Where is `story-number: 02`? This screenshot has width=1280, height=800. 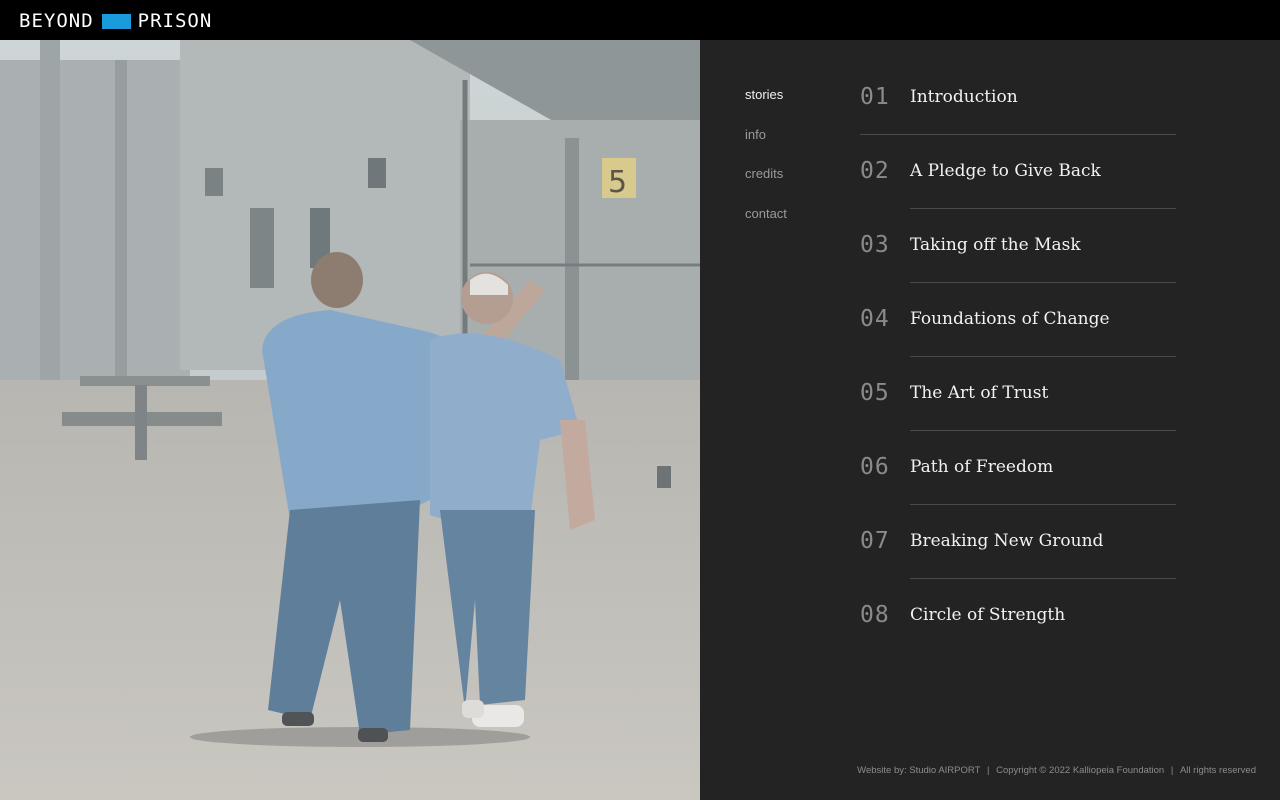 story-number: 02 is located at coordinates (875, 171).